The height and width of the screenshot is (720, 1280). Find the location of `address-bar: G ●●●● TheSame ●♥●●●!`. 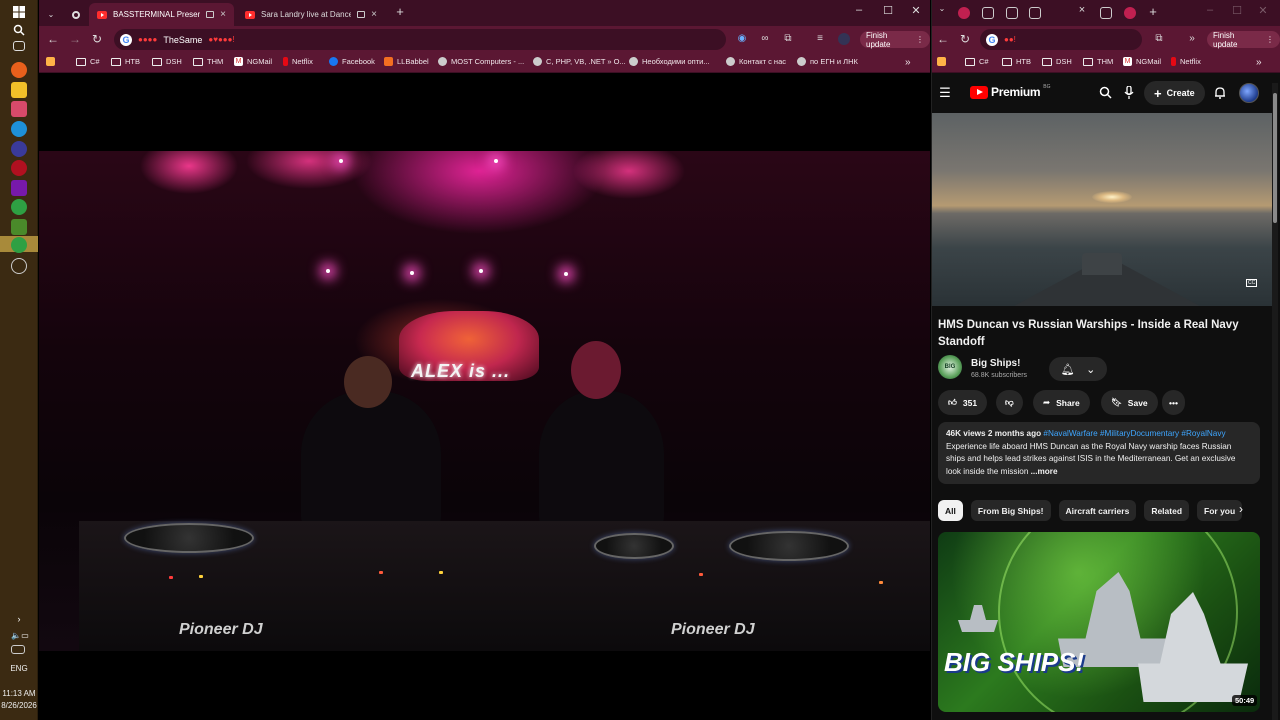

address-bar: G ●●●● TheSame ●♥●●●! is located at coordinates (420, 39).